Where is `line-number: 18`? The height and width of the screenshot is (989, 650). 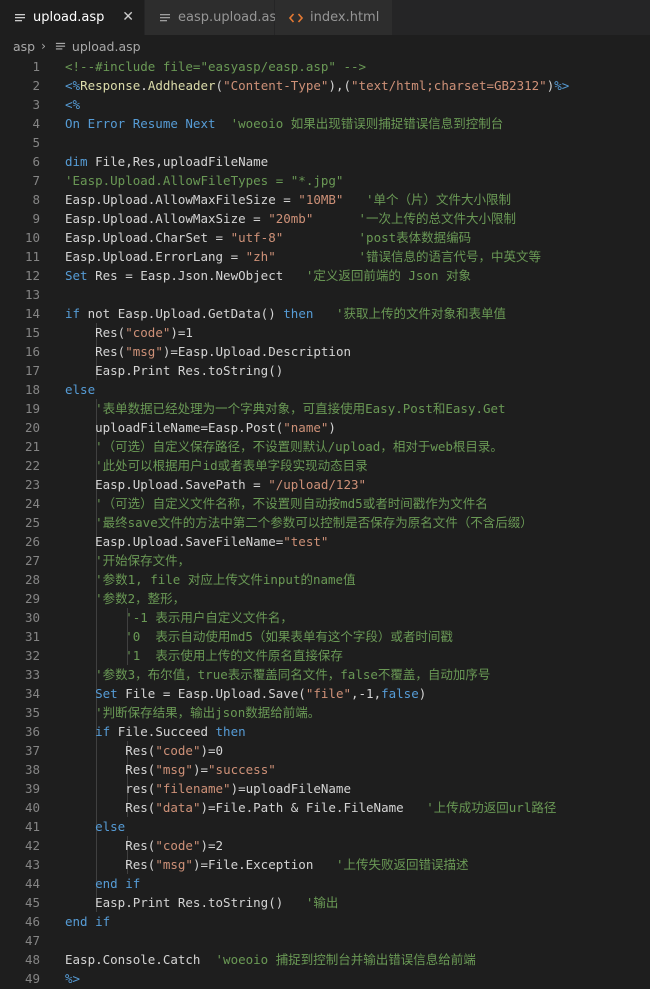
line-number: 18 is located at coordinates (32, 389).